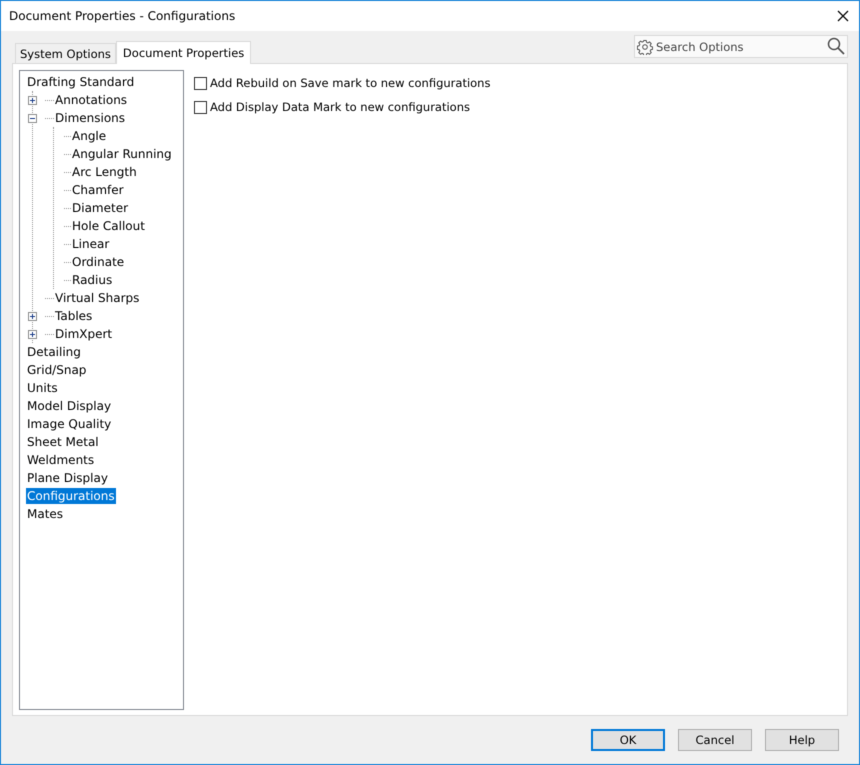 The height and width of the screenshot is (765, 860). I want to click on tree-item: Diameter, so click(100, 208).